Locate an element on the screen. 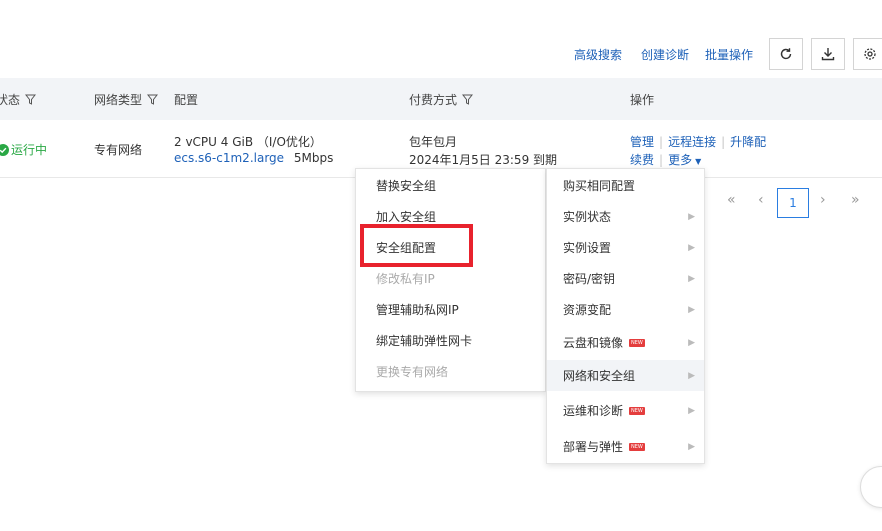  prev-page-button: ‹ is located at coordinates (761, 200).